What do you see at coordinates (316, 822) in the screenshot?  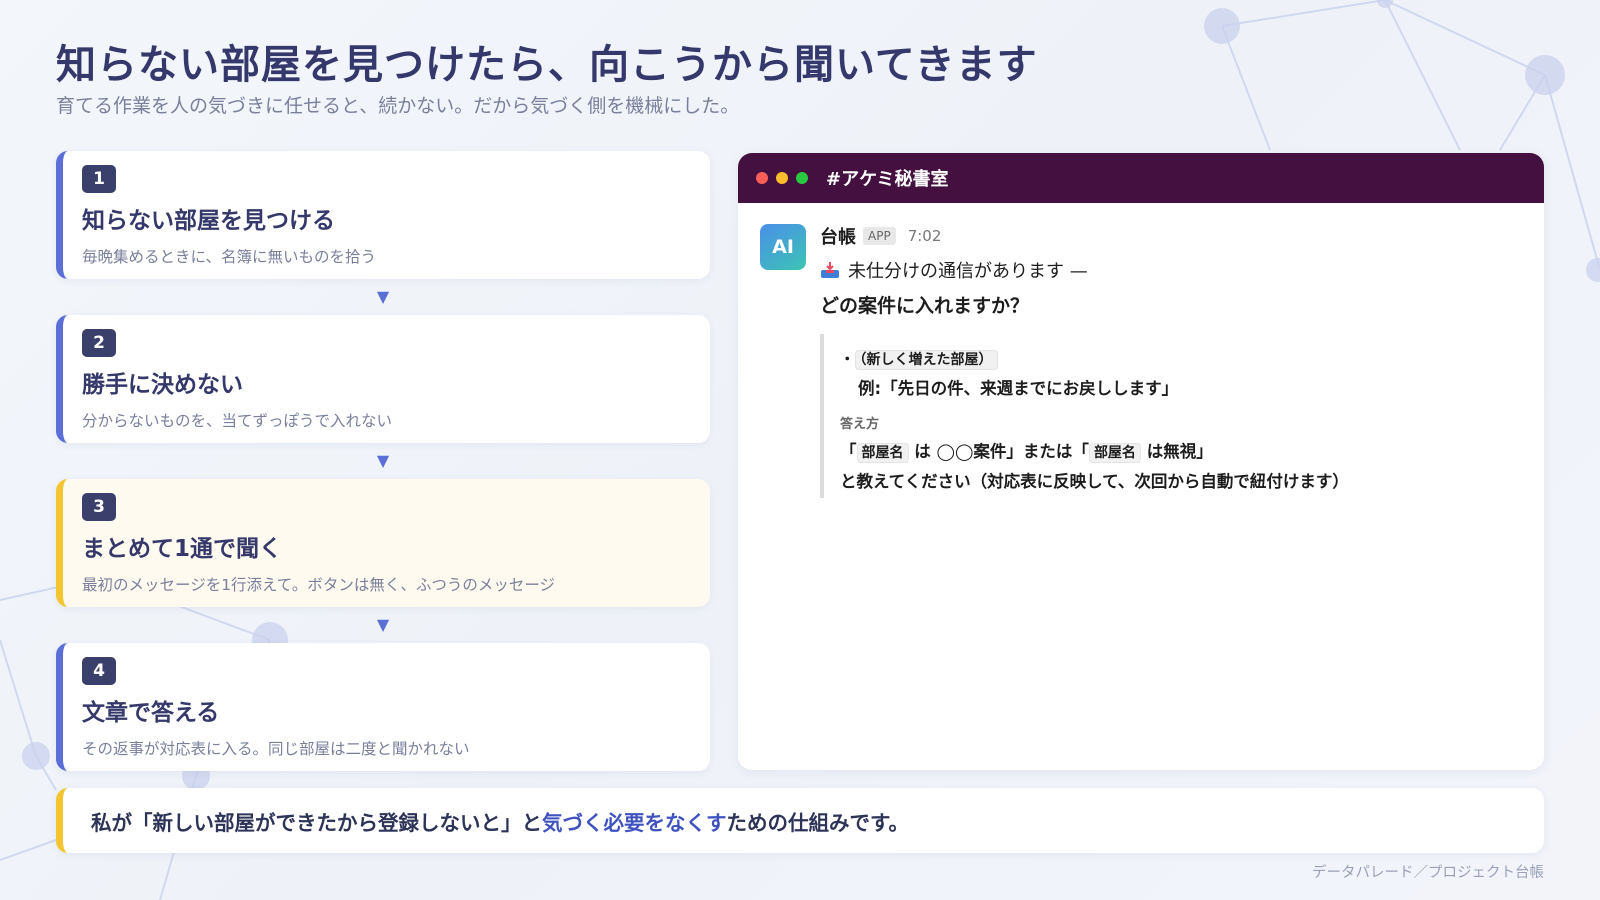 I see `summary-text: 私が「新しい部屋ができたから登録しないと」と` at bounding box center [316, 822].